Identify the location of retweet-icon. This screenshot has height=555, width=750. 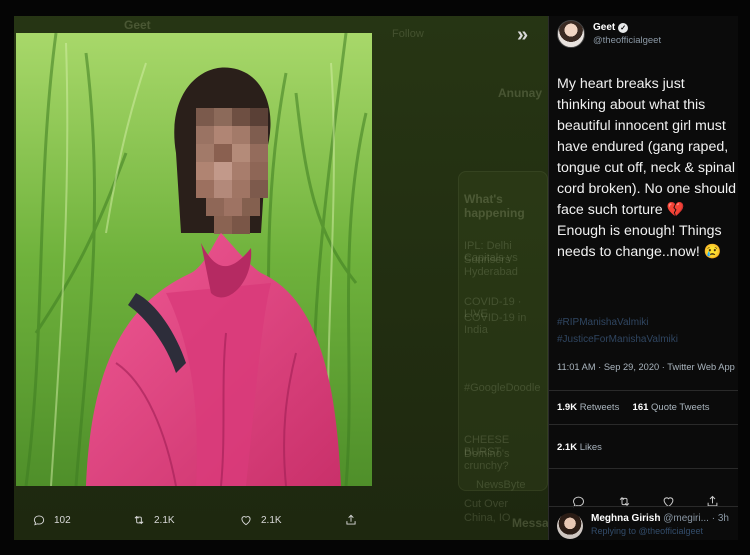
(139, 520).